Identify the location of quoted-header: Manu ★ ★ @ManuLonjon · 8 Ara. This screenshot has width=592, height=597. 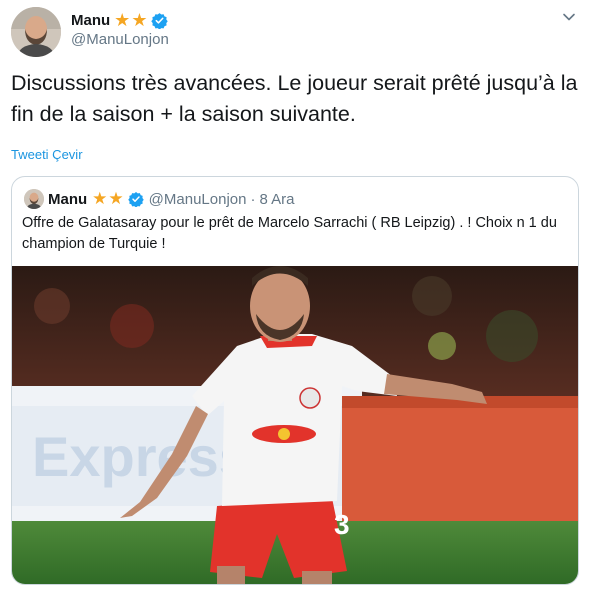
(171, 199).